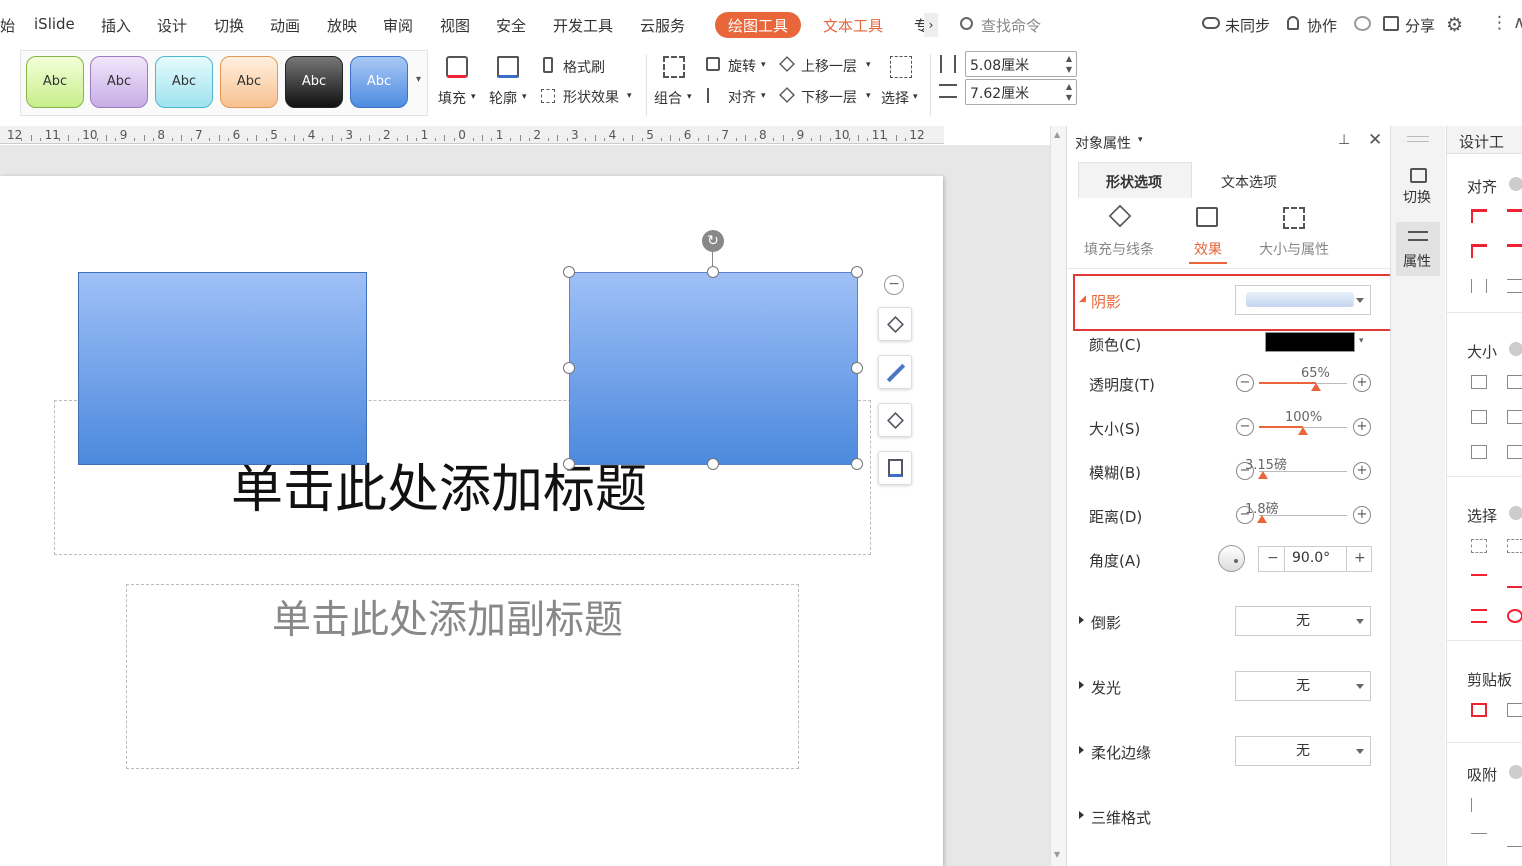 The height and width of the screenshot is (866, 1522). Describe the element at coordinates (895, 98) in the screenshot. I see `select-button: 选择` at that location.